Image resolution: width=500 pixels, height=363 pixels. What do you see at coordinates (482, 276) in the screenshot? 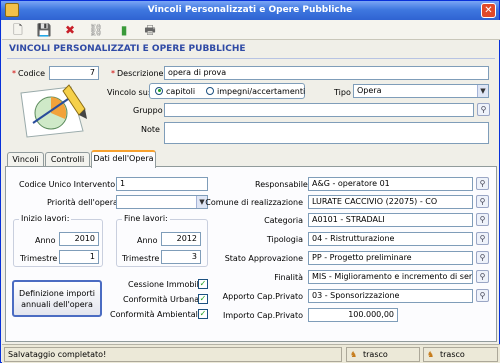
I see `finalita-search-icon: ⚲` at bounding box center [482, 276].